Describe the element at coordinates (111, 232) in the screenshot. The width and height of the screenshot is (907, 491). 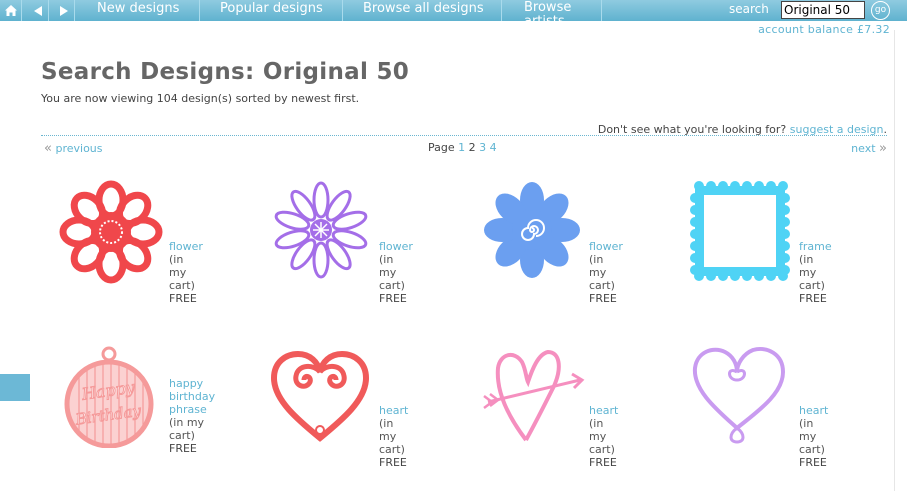
I see `flower-icon` at that location.